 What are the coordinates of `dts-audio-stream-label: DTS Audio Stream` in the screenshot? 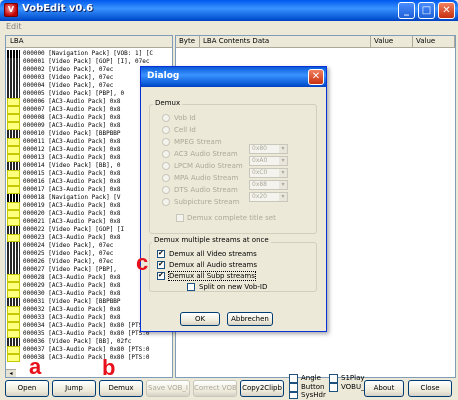 It's located at (206, 190).